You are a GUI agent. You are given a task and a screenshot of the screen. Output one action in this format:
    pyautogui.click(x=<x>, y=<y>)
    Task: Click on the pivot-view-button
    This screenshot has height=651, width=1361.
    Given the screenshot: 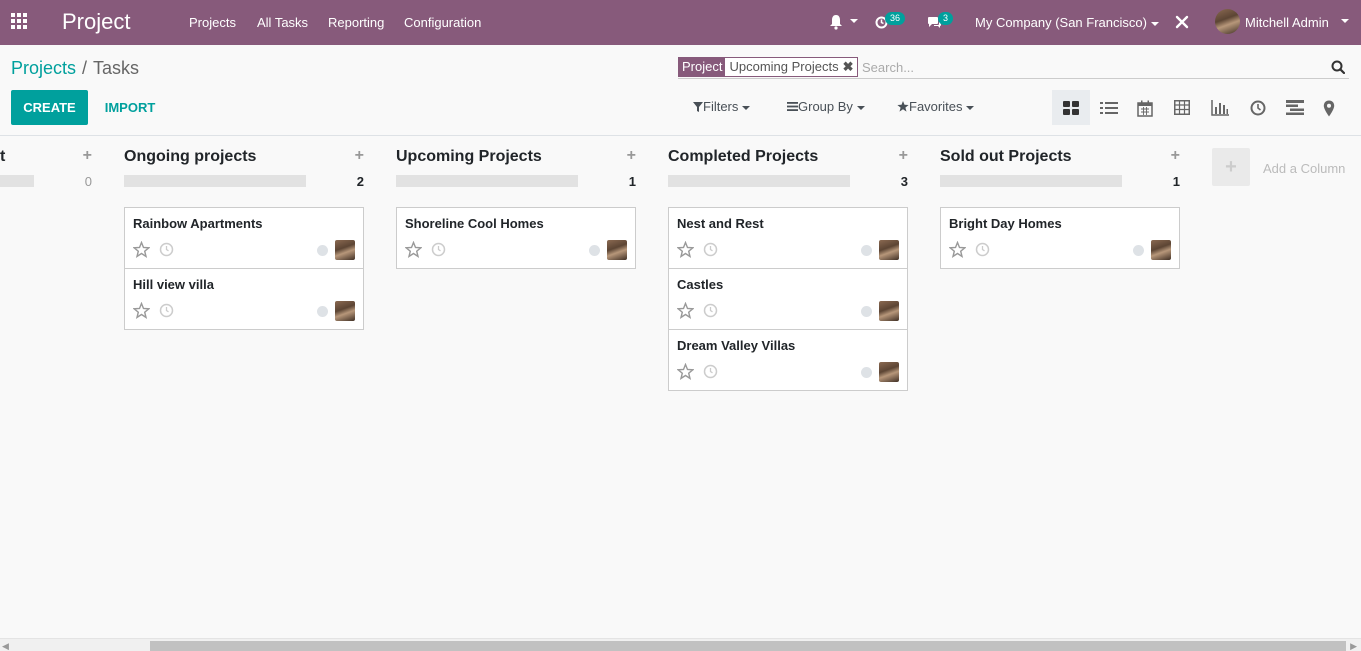 What is the action you would take?
    pyautogui.click(x=1182, y=107)
    